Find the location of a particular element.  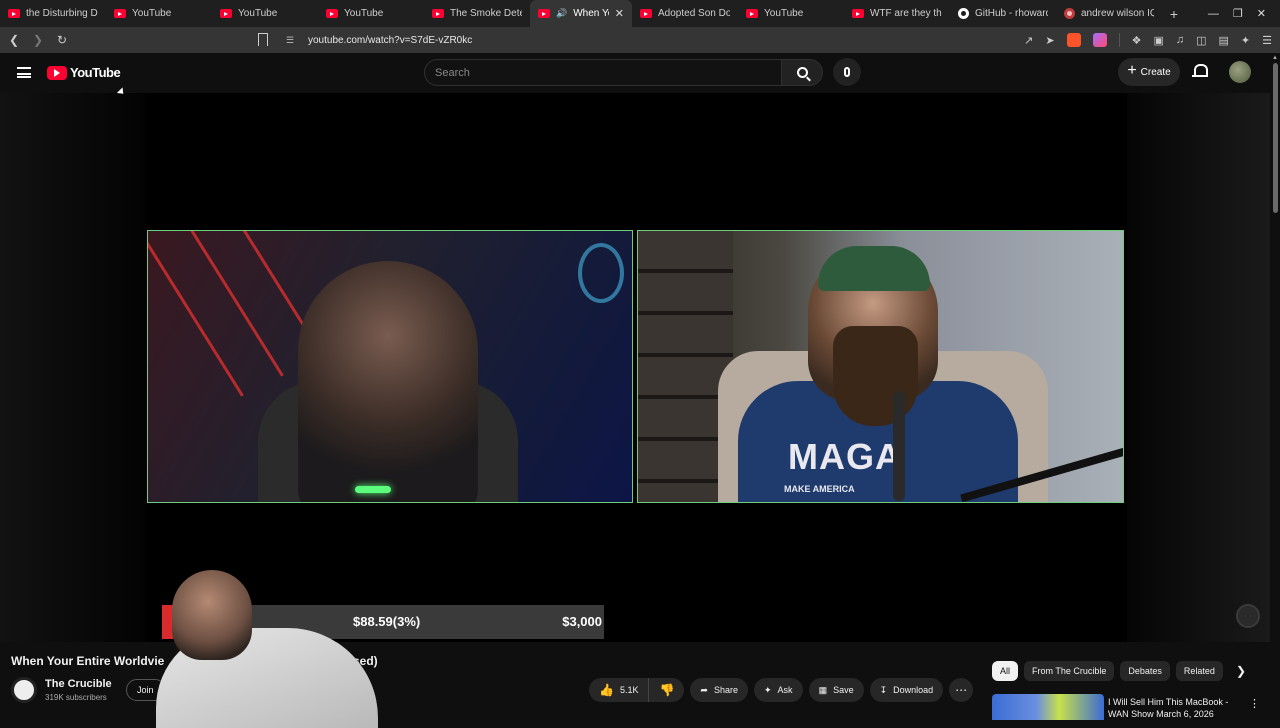

new-tab-button: + is located at coordinates (1174, 14).